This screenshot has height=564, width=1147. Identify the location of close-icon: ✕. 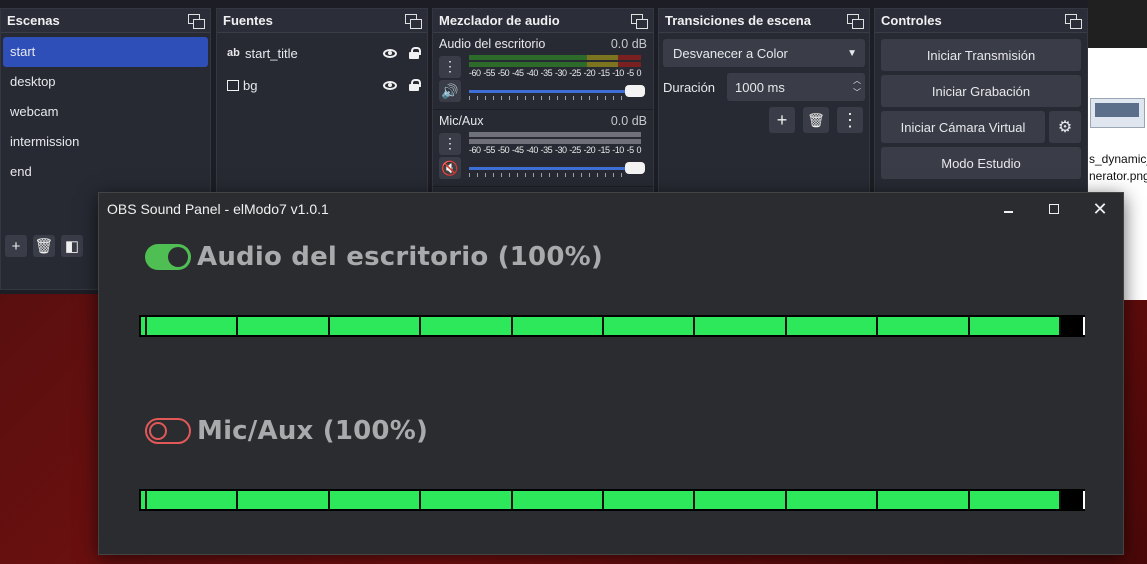
(1100, 208).